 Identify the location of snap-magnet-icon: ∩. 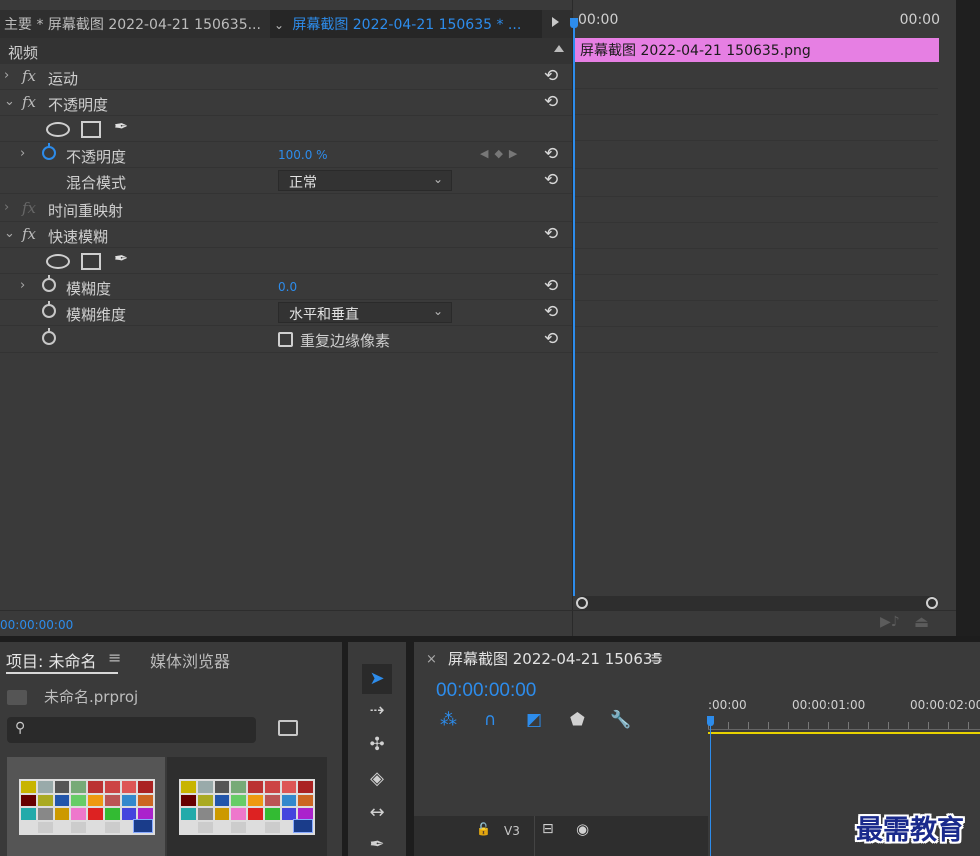
(490, 720).